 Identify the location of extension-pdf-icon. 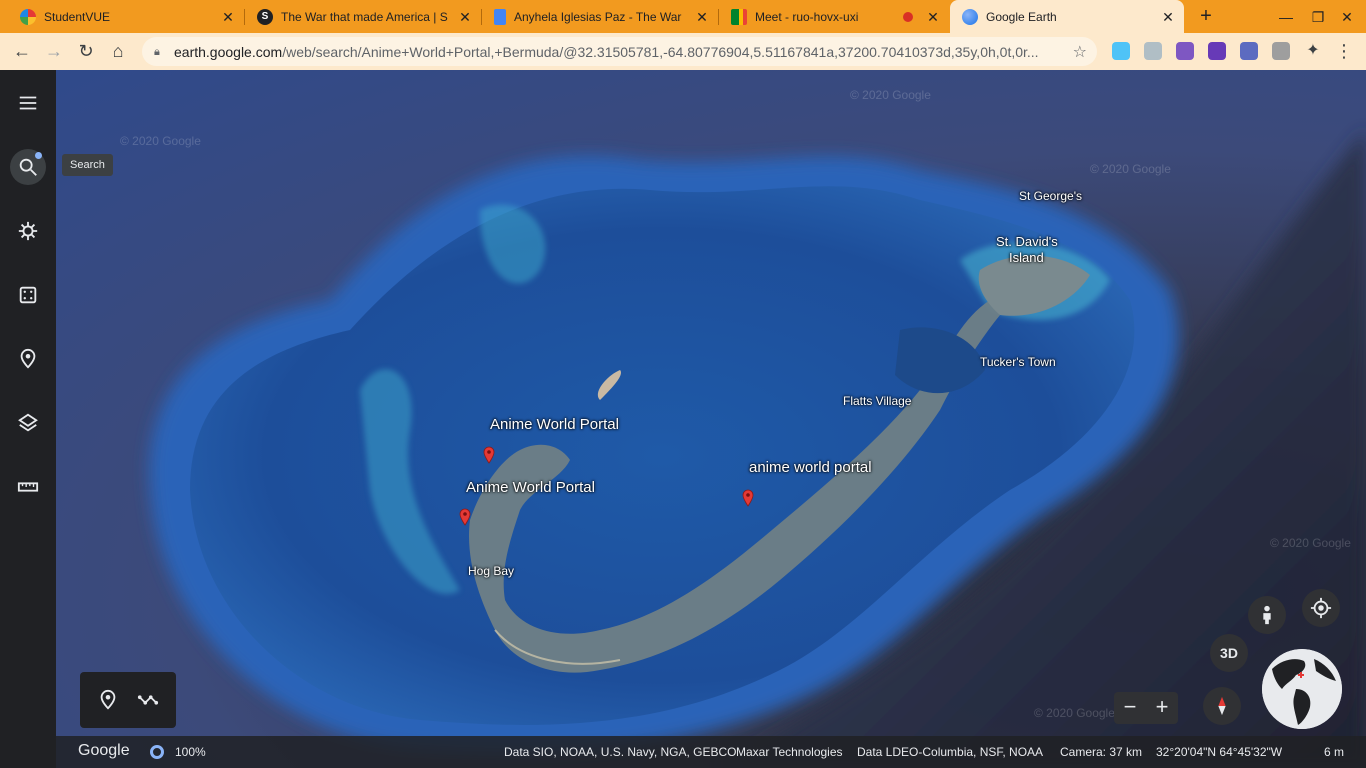
(1249, 51).